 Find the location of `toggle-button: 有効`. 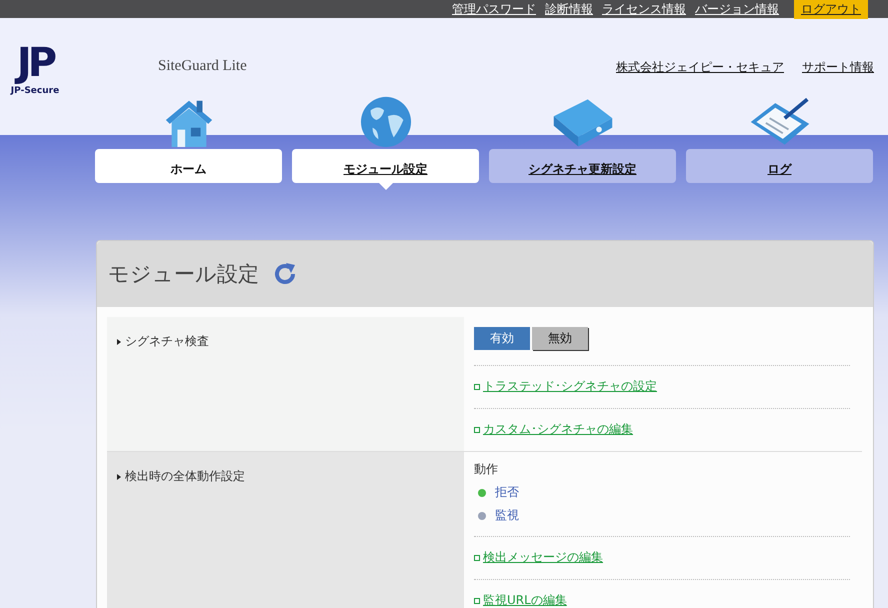

toggle-button: 有効 is located at coordinates (502, 338).